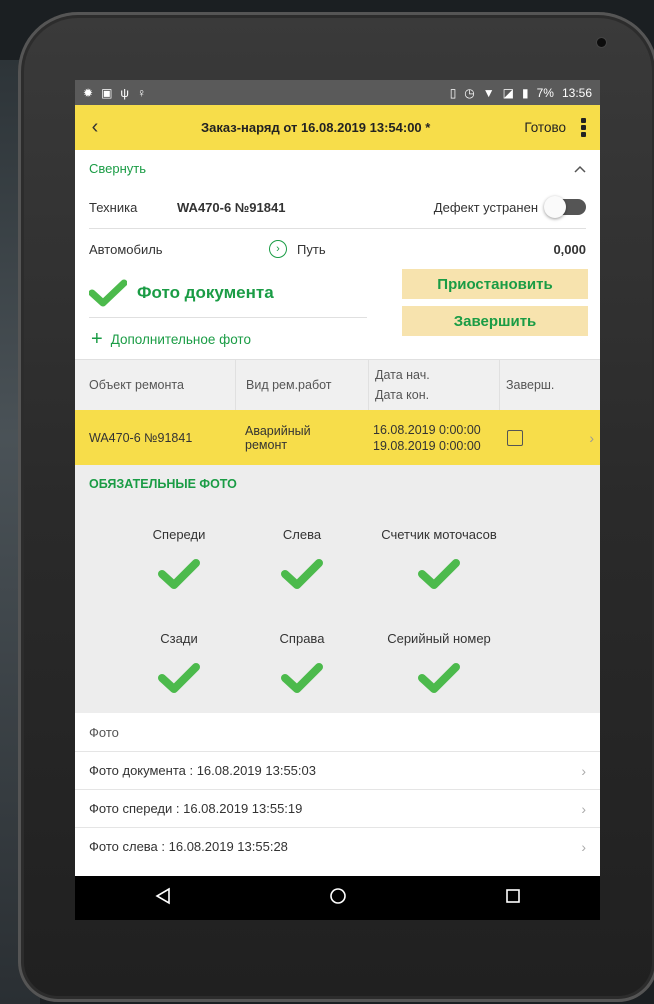 This screenshot has width=654, height=1004. What do you see at coordinates (515, 437) in the screenshot?
I see `done-checkbox` at bounding box center [515, 437].